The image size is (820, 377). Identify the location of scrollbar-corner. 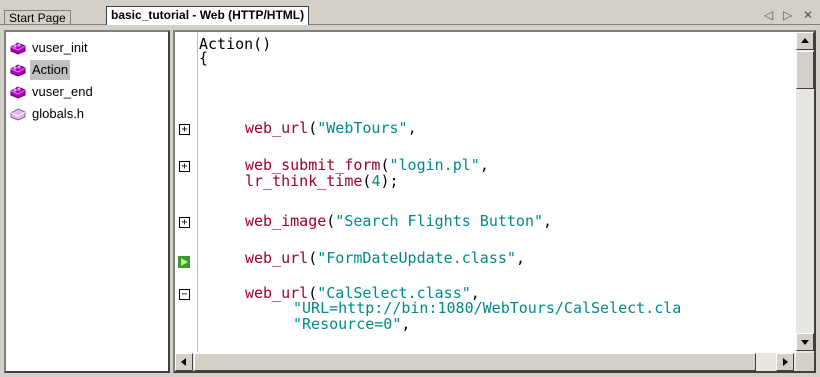
(805, 362).